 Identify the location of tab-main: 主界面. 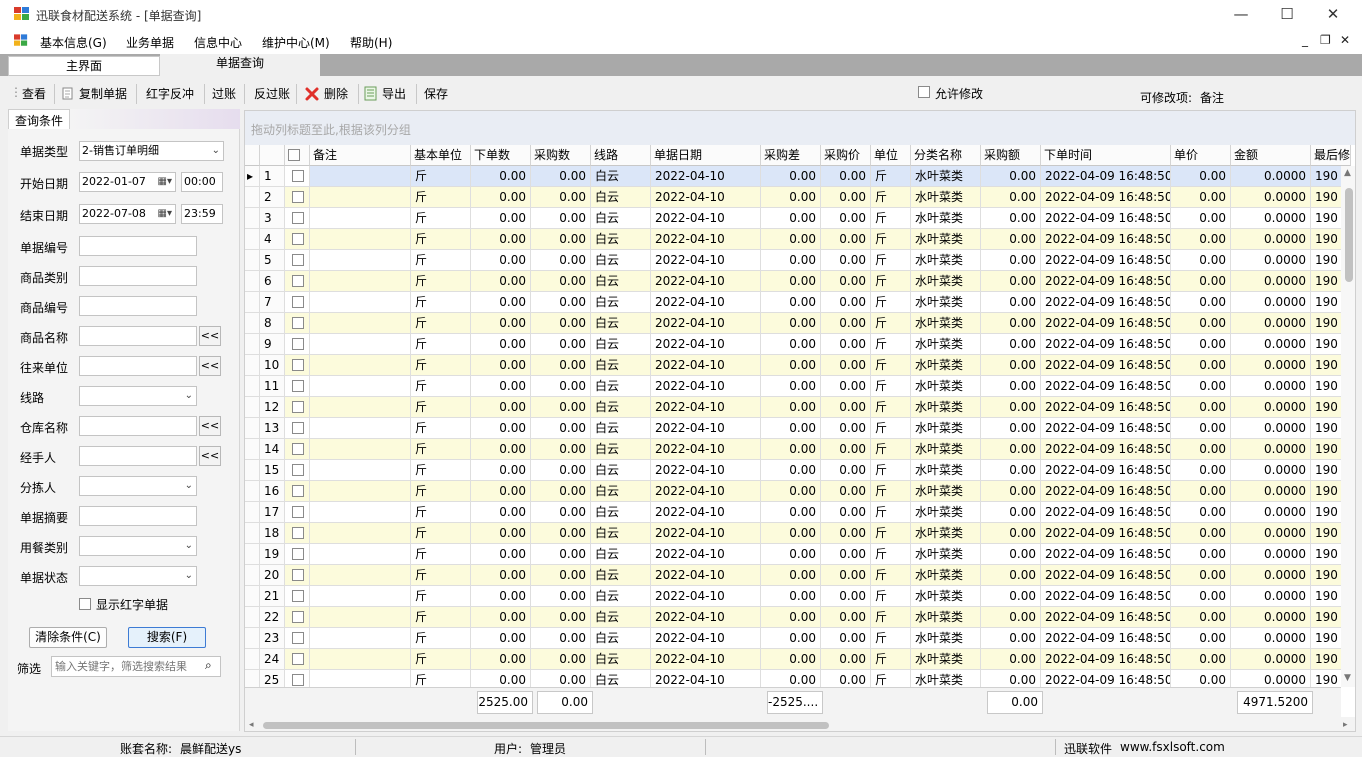
(84, 66).